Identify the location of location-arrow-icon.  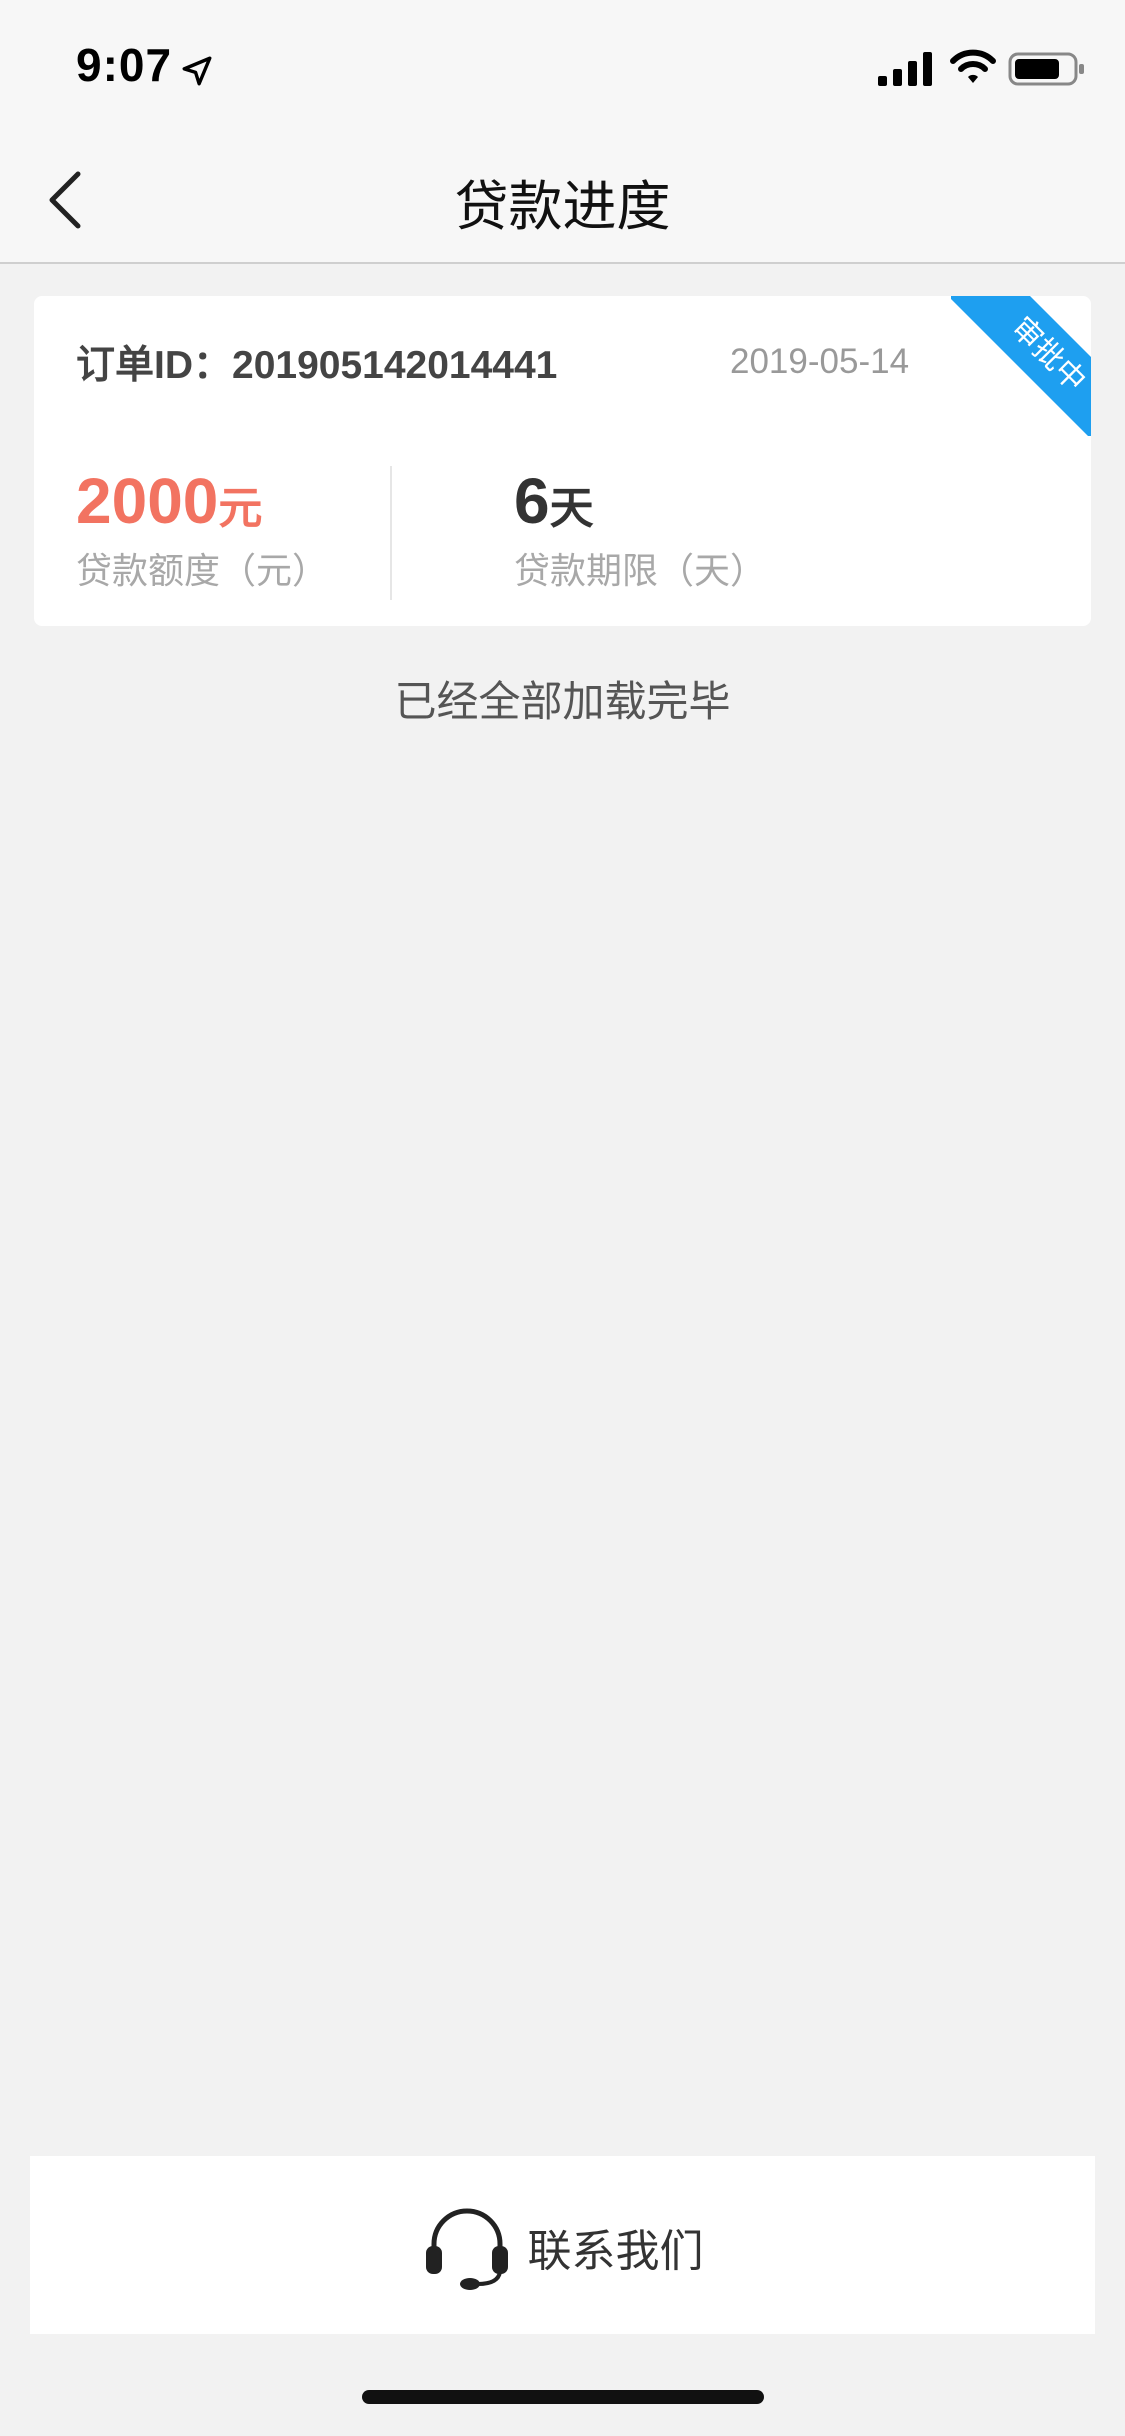
(197, 71).